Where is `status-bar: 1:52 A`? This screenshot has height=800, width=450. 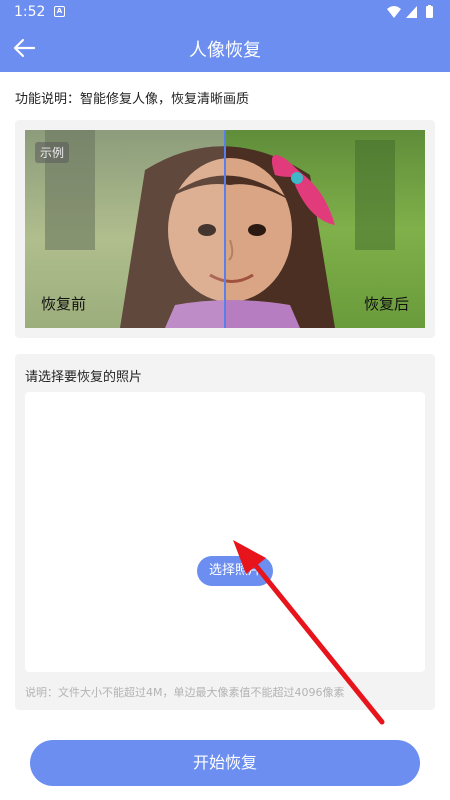 status-bar: 1:52 A is located at coordinates (225, 12).